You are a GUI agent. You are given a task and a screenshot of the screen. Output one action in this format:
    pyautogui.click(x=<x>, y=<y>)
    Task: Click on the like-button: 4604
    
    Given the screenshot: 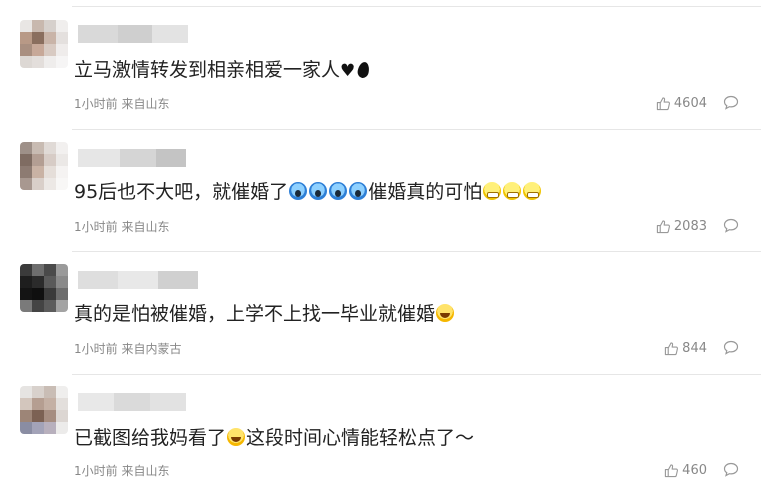 What is the action you would take?
    pyautogui.click(x=681, y=103)
    